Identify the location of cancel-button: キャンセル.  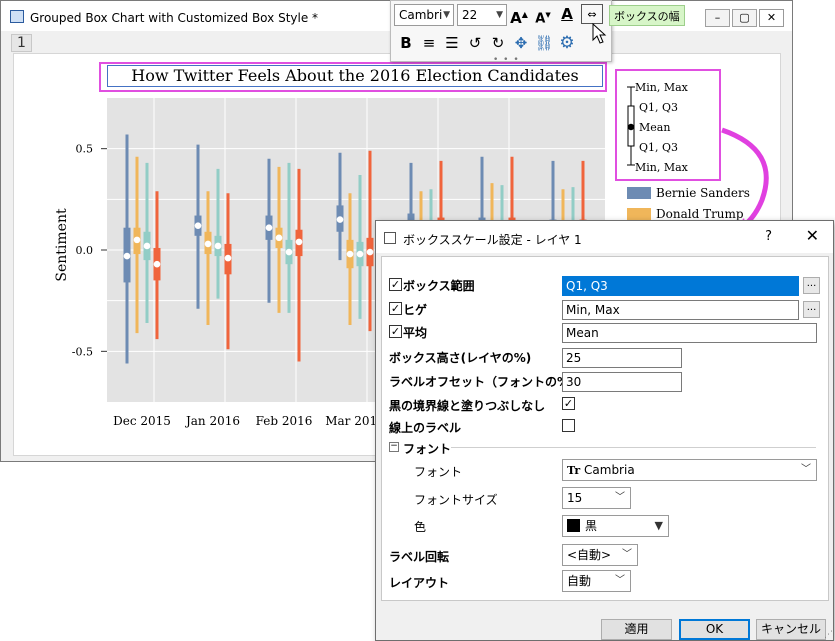
(791, 629).